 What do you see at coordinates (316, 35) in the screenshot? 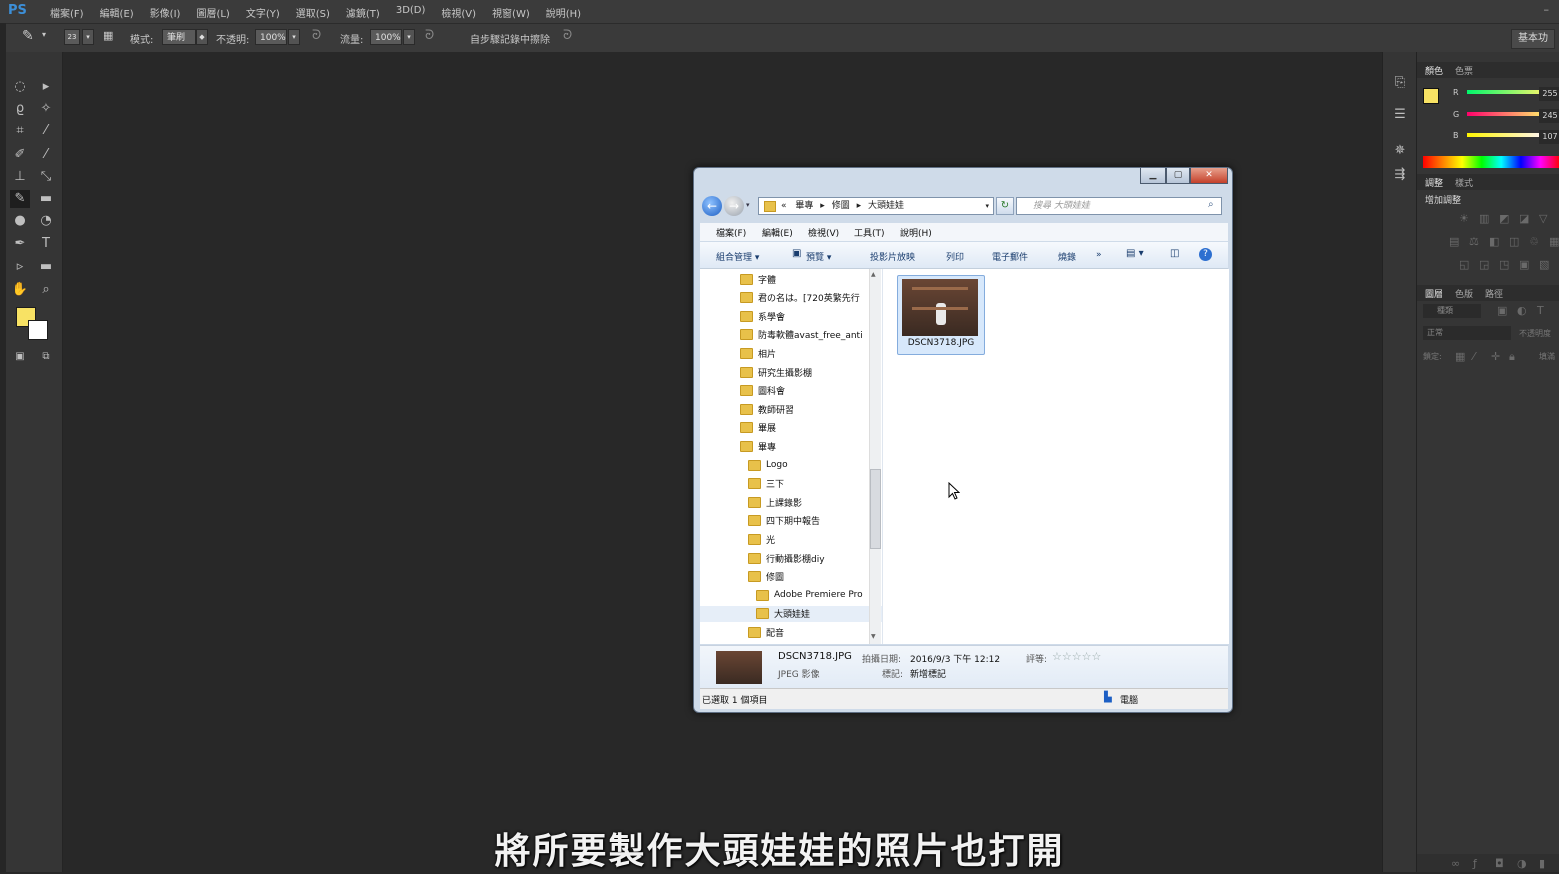
I see `pressure-opacity-icon: ᘒ` at bounding box center [316, 35].